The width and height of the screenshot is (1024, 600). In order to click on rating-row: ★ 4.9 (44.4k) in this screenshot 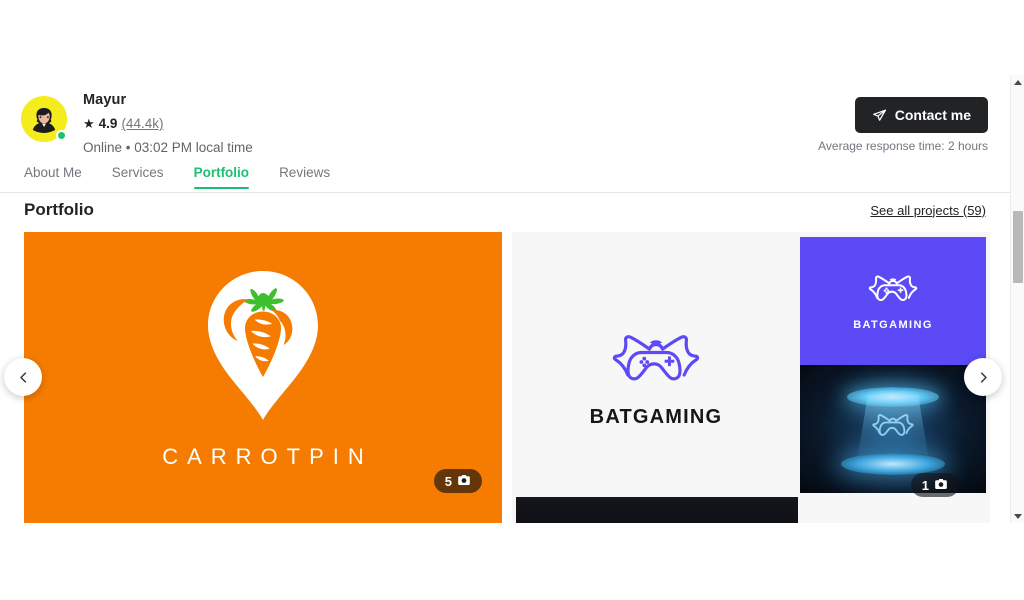, I will do `click(168, 123)`.